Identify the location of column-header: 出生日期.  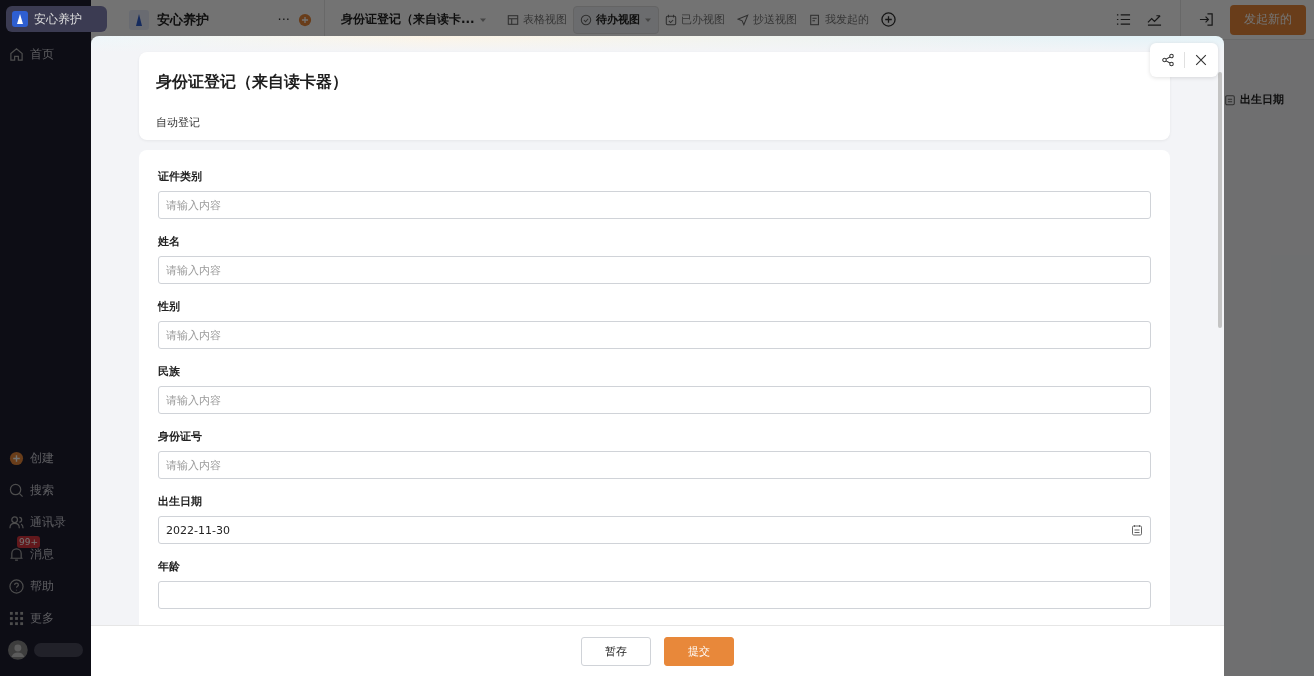
(1254, 99).